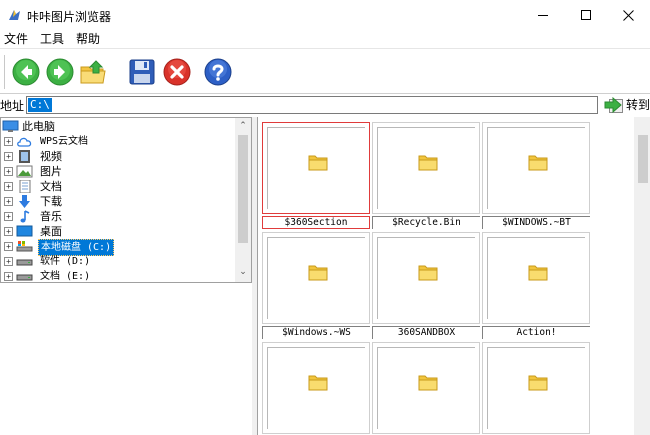 Image resolution: width=650 pixels, height=435 pixels. What do you see at coordinates (5, 72) in the screenshot?
I see `toolbar-grip` at bounding box center [5, 72].